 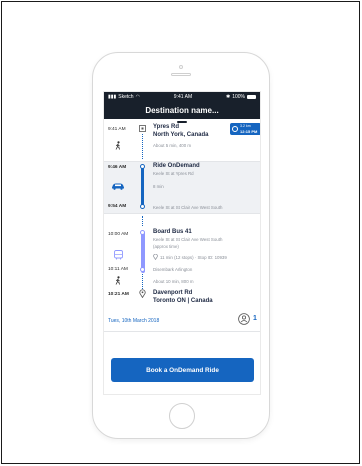 What do you see at coordinates (181, 67) in the screenshot?
I see `camera-dot` at bounding box center [181, 67].